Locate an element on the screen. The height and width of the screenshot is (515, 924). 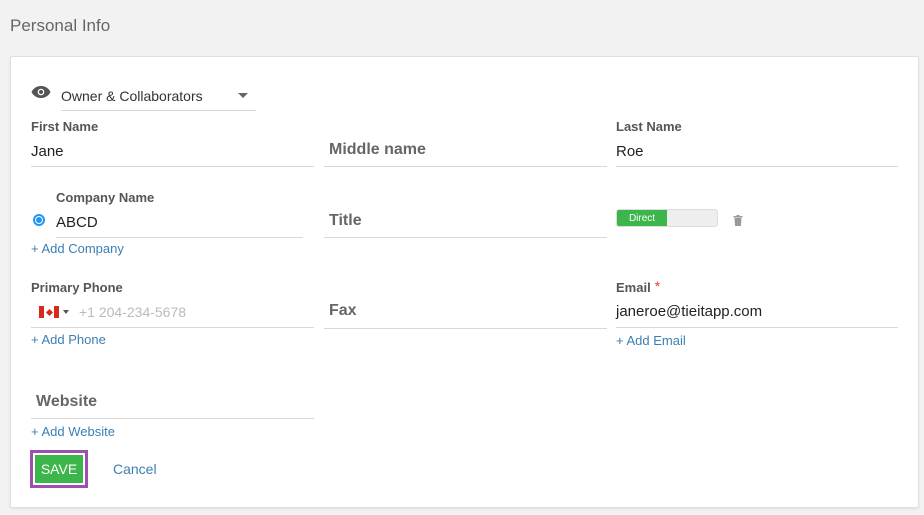
canada-flag-icon is located at coordinates (49, 312).